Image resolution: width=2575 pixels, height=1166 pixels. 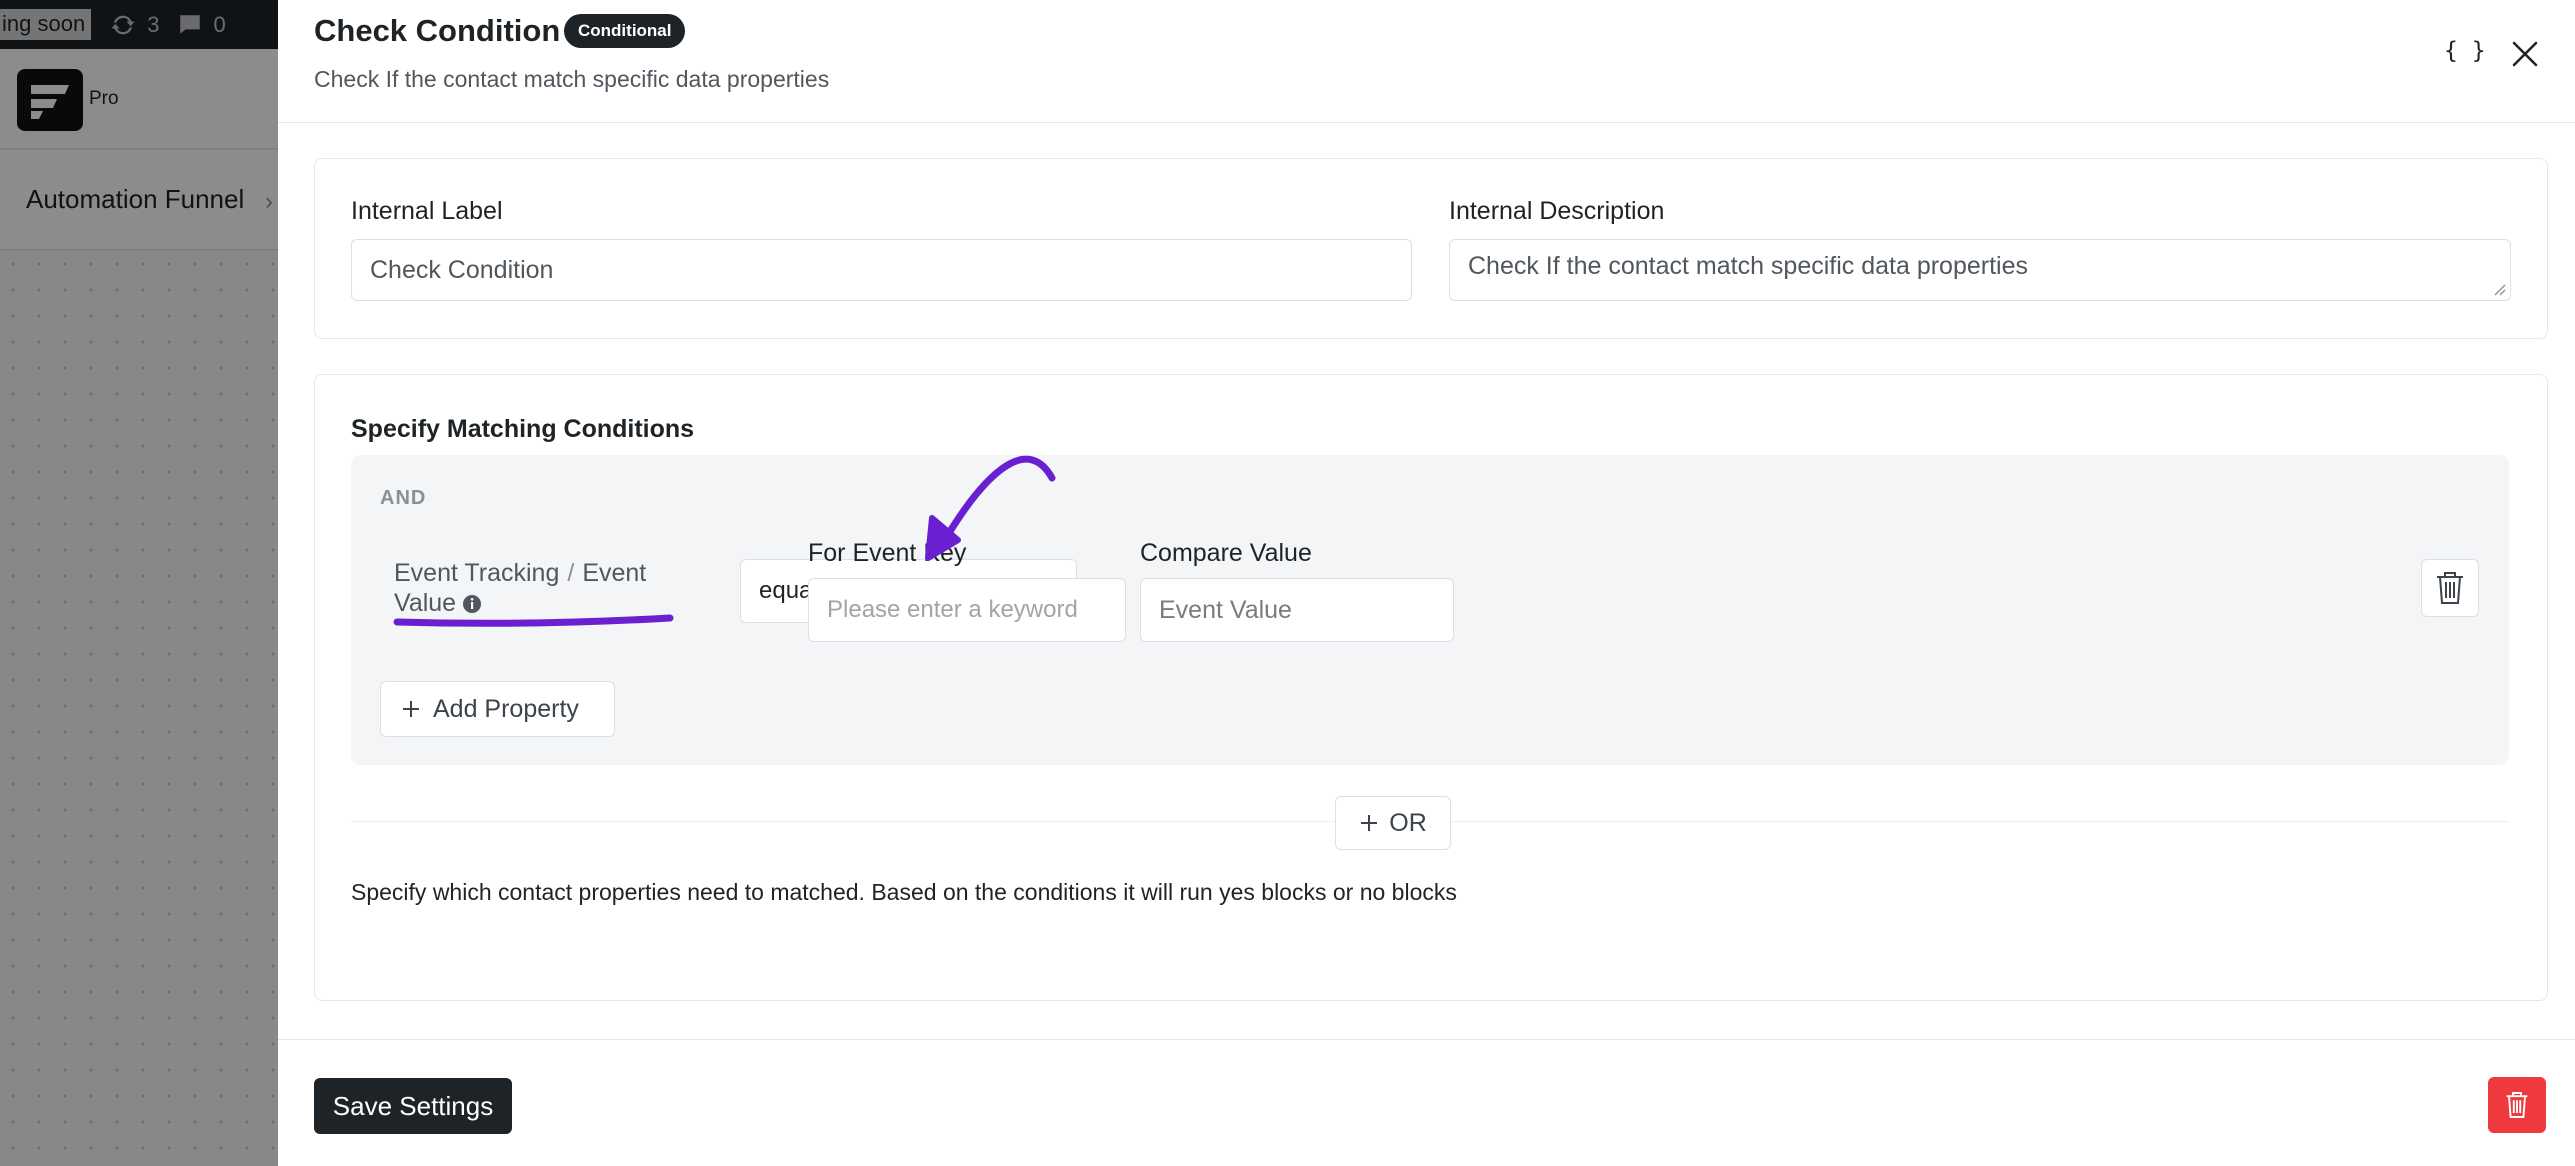 What do you see at coordinates (1426, 1102) in the screenshot?
I see `drawer-footer: Save Settings` at bounding box center [1426, 1102].